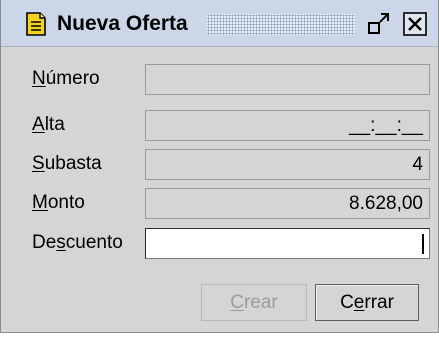 The image size is (439, 337). I want to click on alta-label: Alta, so click(48, 125).